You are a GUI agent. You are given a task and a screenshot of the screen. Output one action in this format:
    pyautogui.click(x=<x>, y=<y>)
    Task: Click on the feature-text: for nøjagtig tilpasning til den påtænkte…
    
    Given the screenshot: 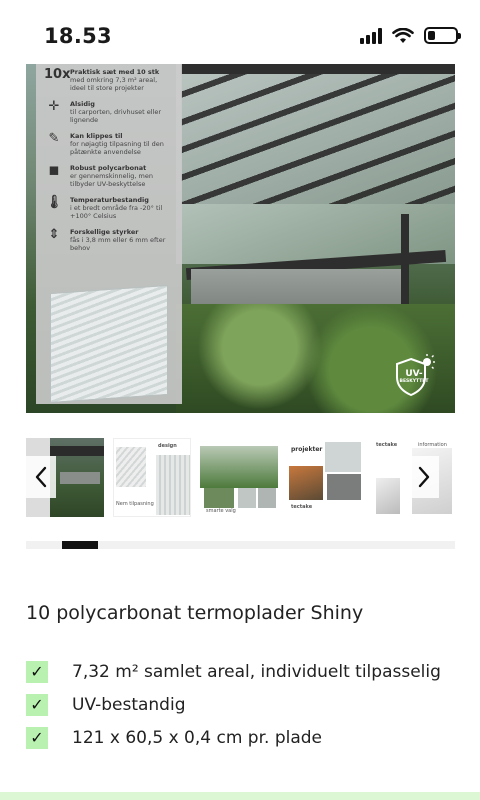 What is the action you would take?
    pyautogui.click(x=117, y=148)
    